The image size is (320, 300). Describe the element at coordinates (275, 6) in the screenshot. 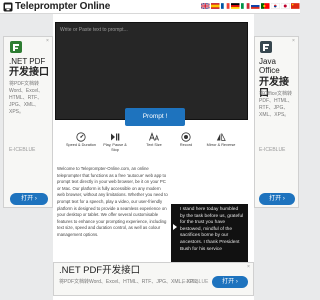

I see `kr-flag-icon` at that location.